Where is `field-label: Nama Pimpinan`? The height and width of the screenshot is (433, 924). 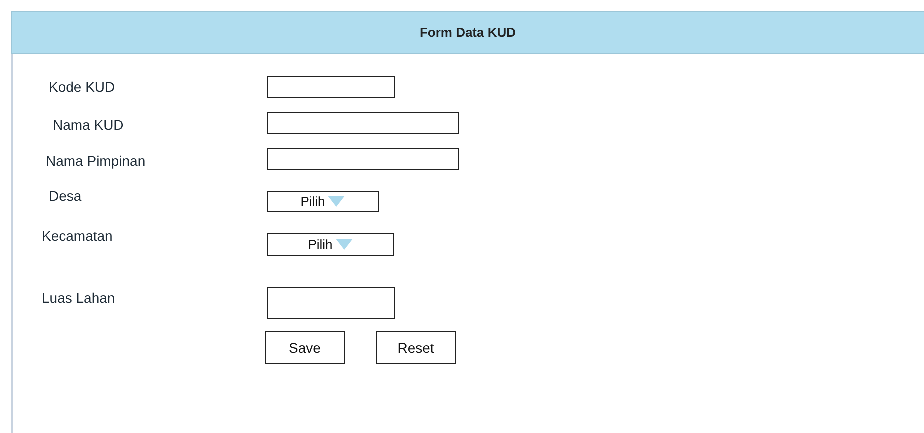 field-label: Nama Pimpinan is located at coordinates (96, 161).